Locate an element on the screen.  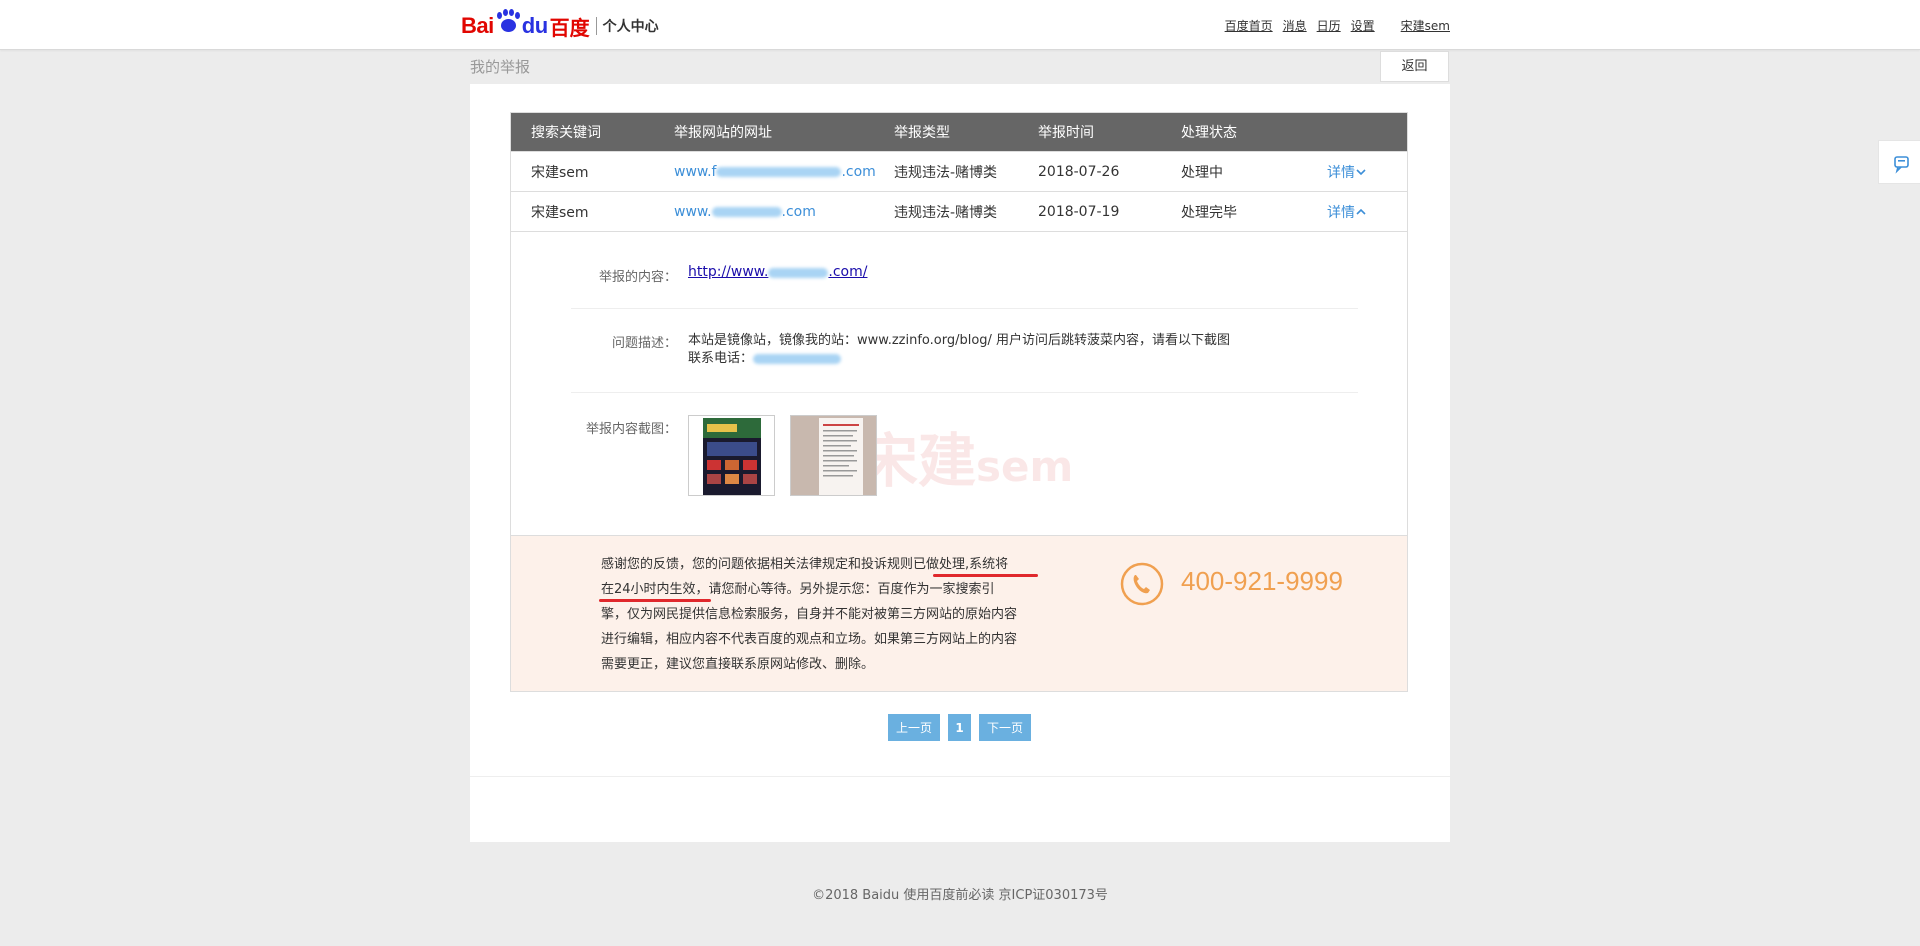
nav-messages: 消息 is located at coordinates (1295, 25).